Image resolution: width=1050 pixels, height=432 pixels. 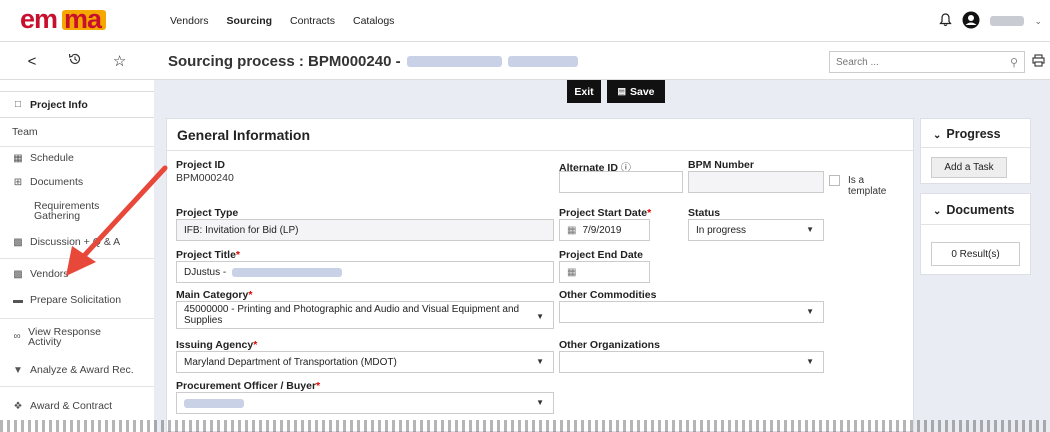 What do you see at coordinates (973, 210) in the screenshot?
I see `documents-header: ⌄ Documents` at bounding box center [973, 210].